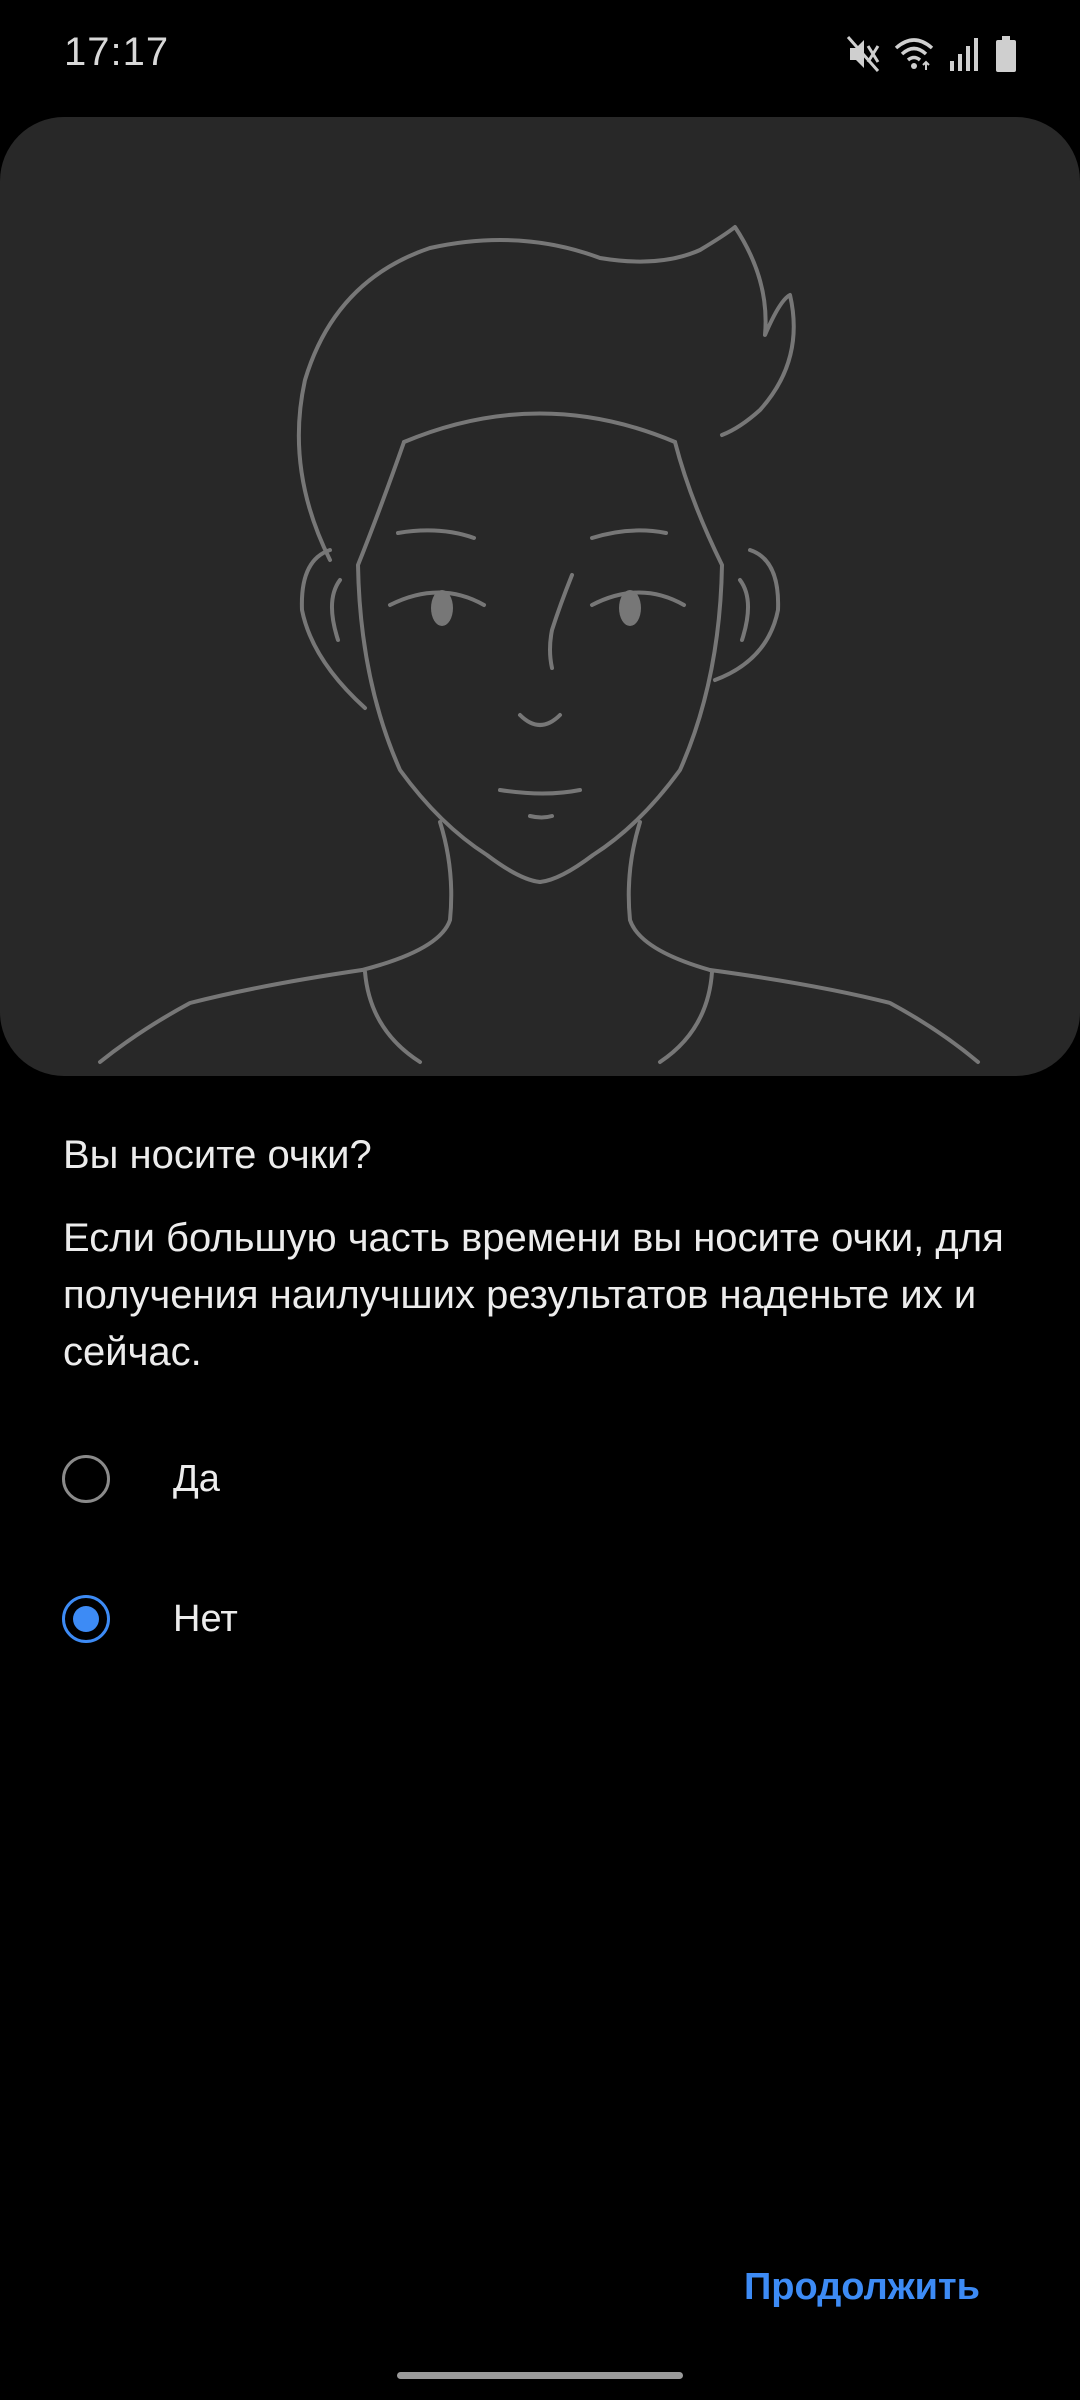 This screenshot has height=2400, width=1080. I want to click on status-icons, so click(932, 54).